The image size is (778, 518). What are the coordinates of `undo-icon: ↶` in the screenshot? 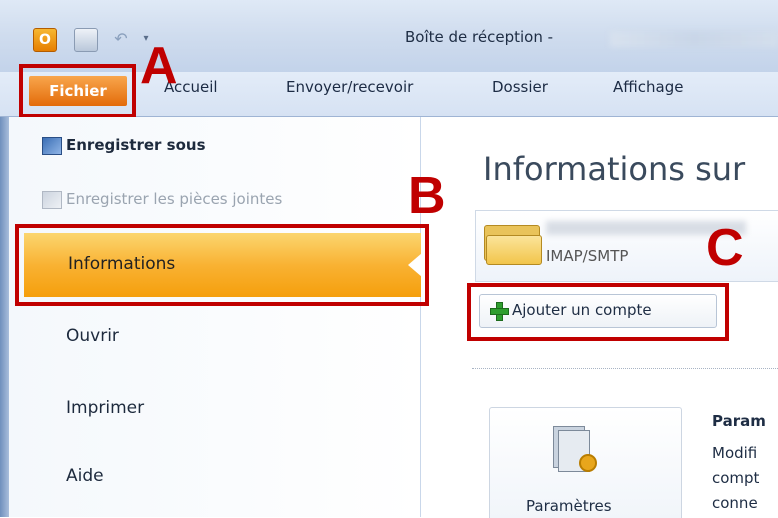 It's located at (121, 39).